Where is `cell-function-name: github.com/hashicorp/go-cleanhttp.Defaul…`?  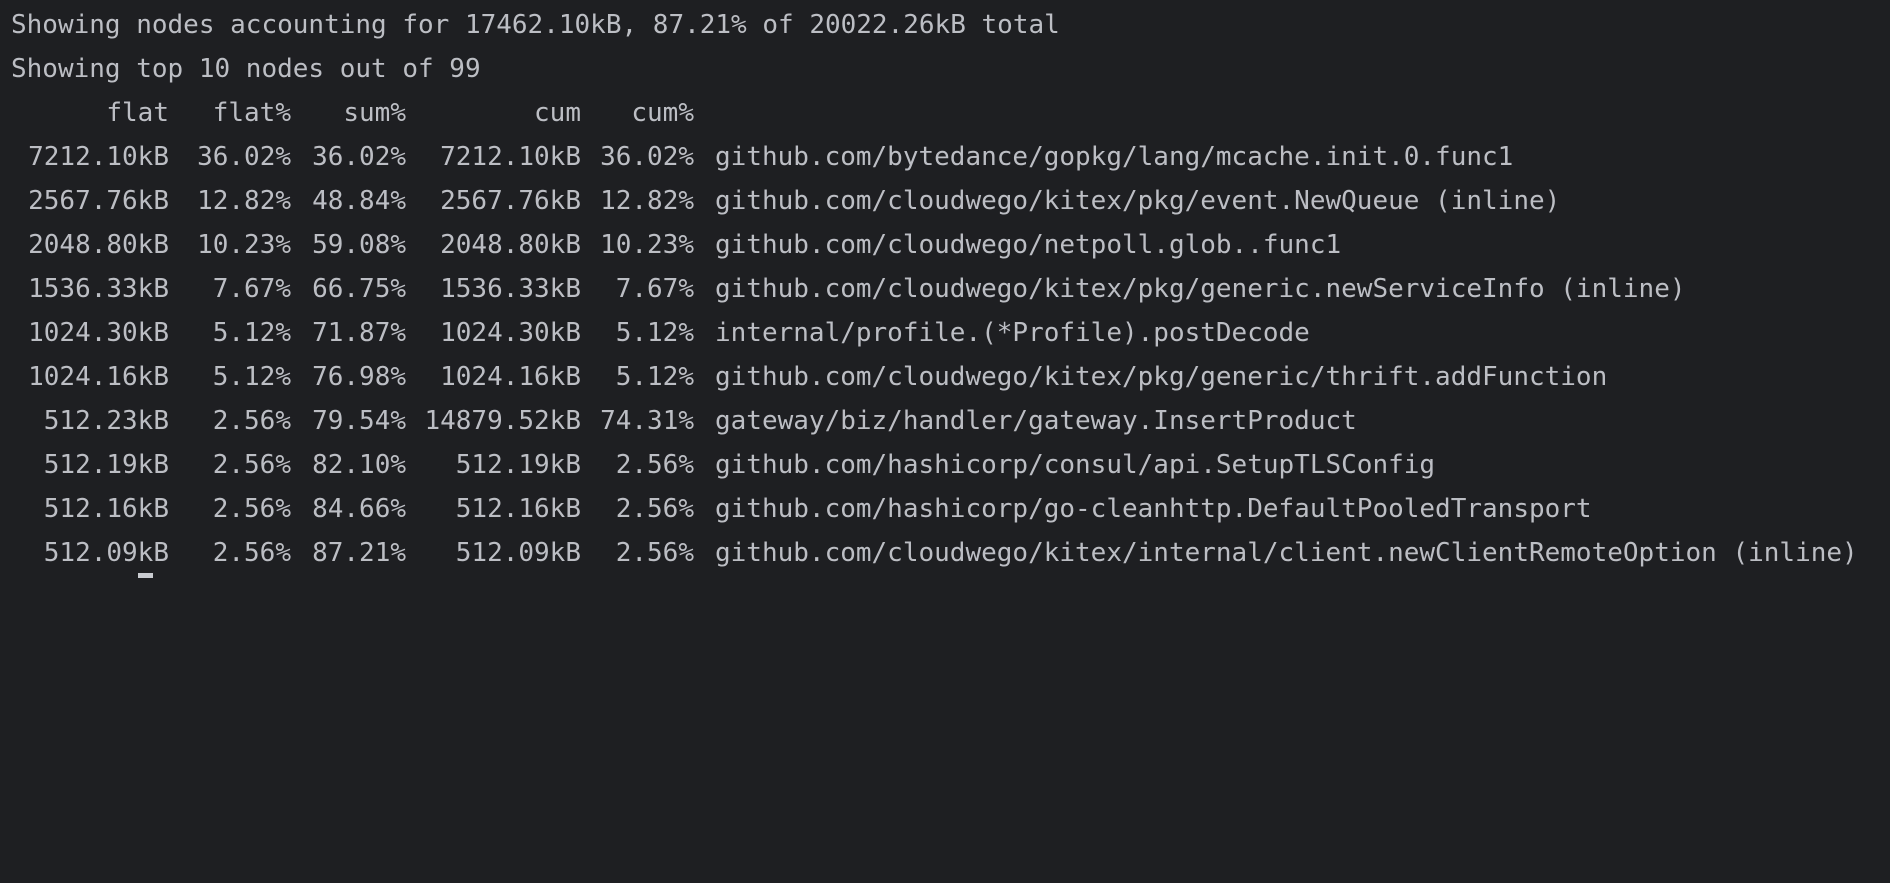
cell-function-name: github.com/hashicorp/go-cleanhttp.Defaul… is located at coordinates (1153, 509).